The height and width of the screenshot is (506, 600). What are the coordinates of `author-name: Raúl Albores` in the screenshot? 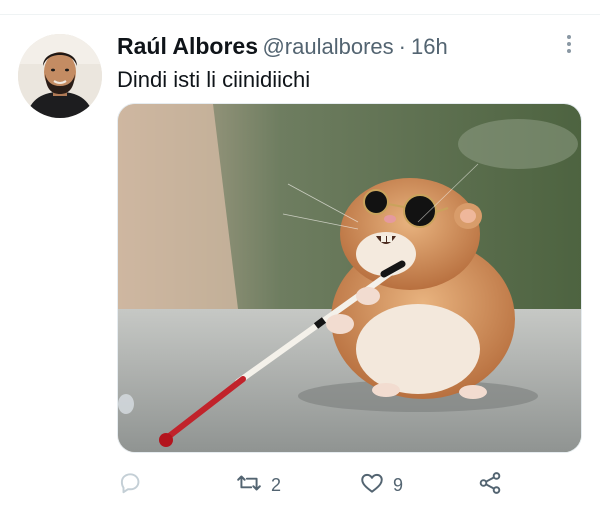 It's located at (187, 46).